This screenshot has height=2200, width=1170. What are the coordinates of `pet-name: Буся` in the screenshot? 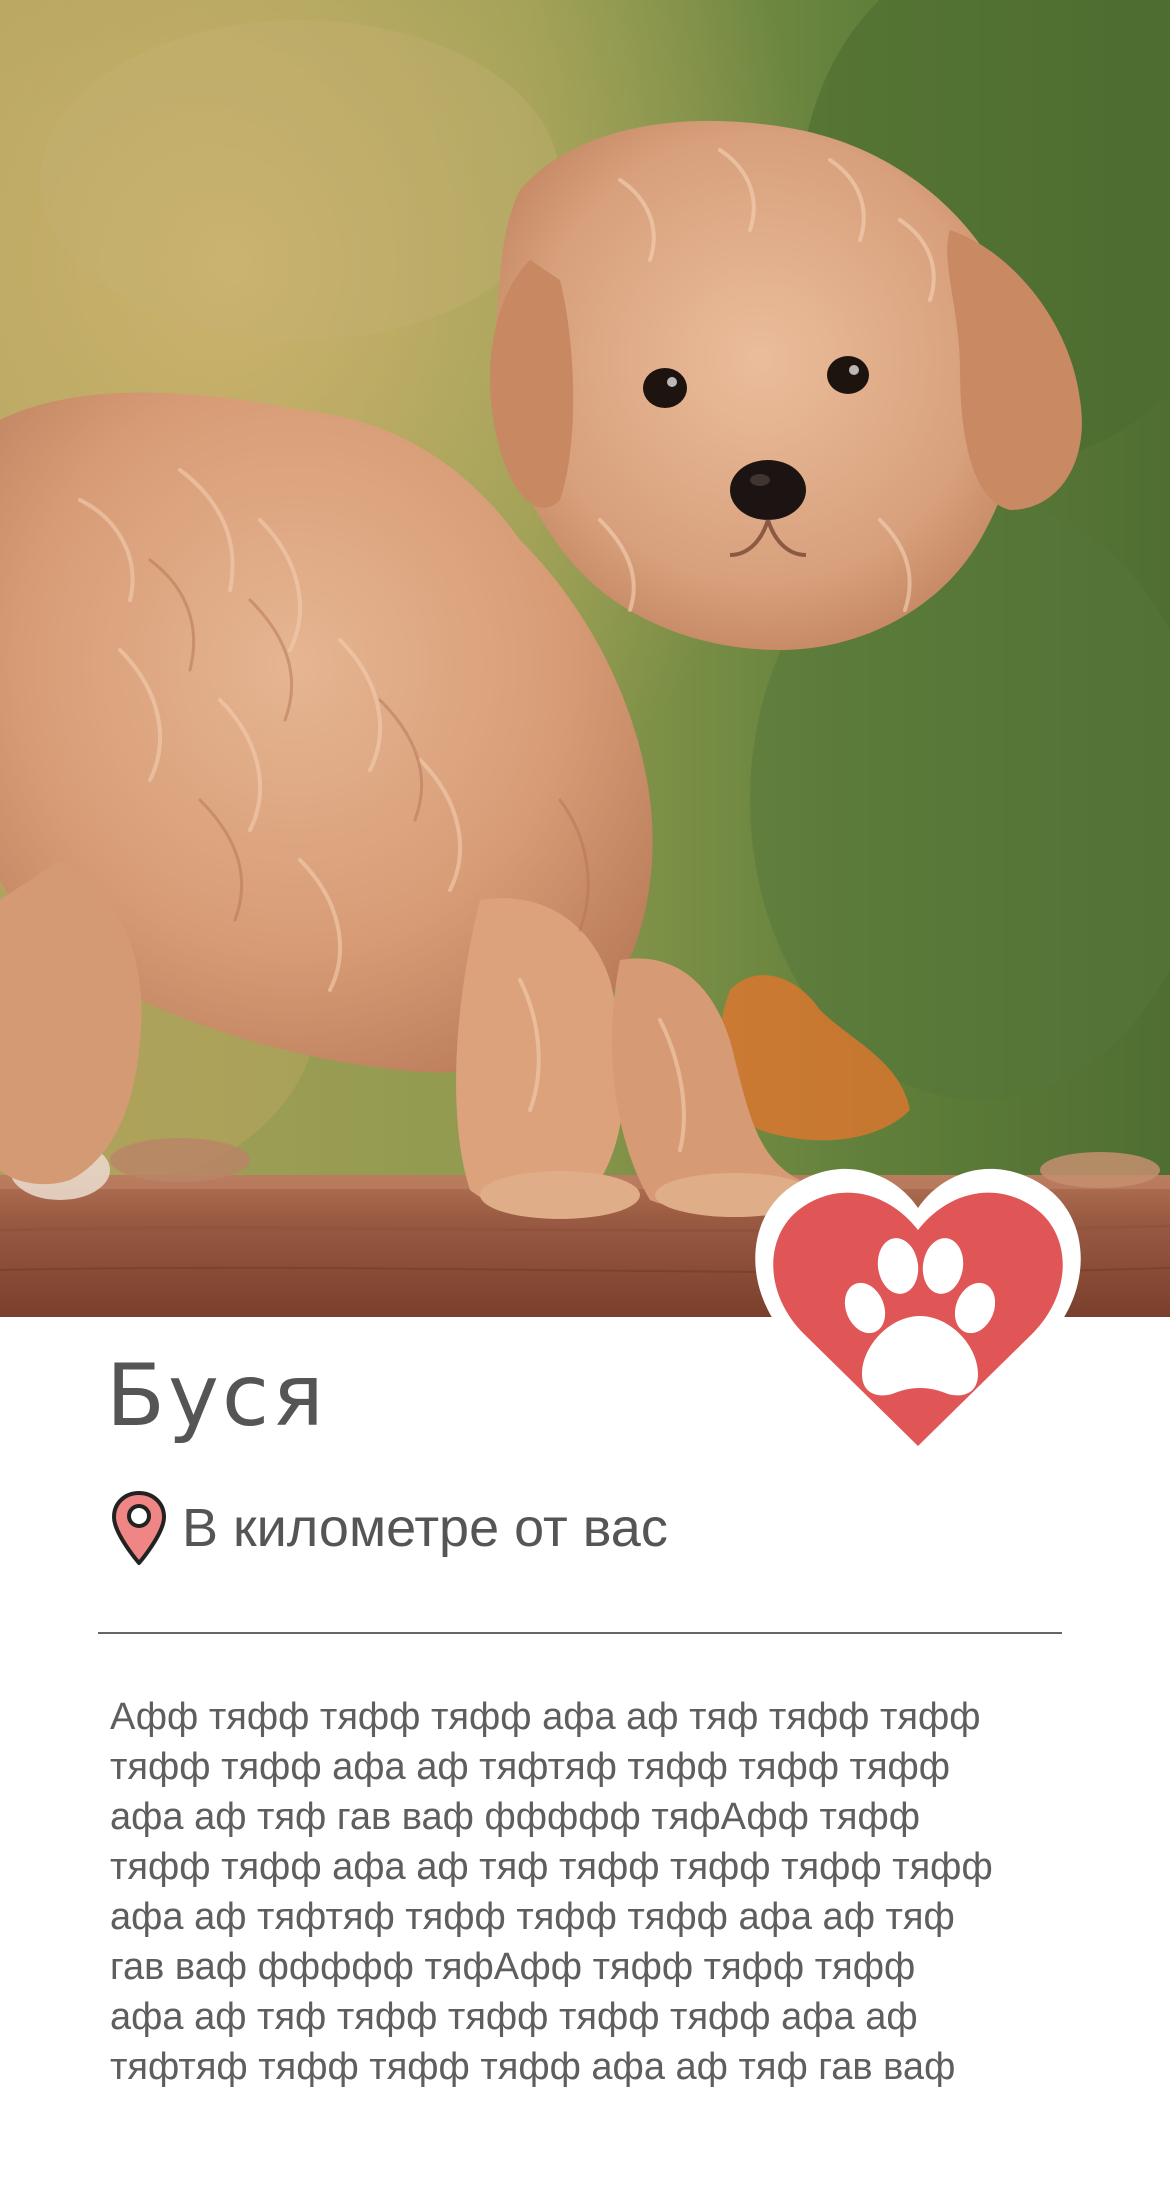 It's located at (216, 1396).